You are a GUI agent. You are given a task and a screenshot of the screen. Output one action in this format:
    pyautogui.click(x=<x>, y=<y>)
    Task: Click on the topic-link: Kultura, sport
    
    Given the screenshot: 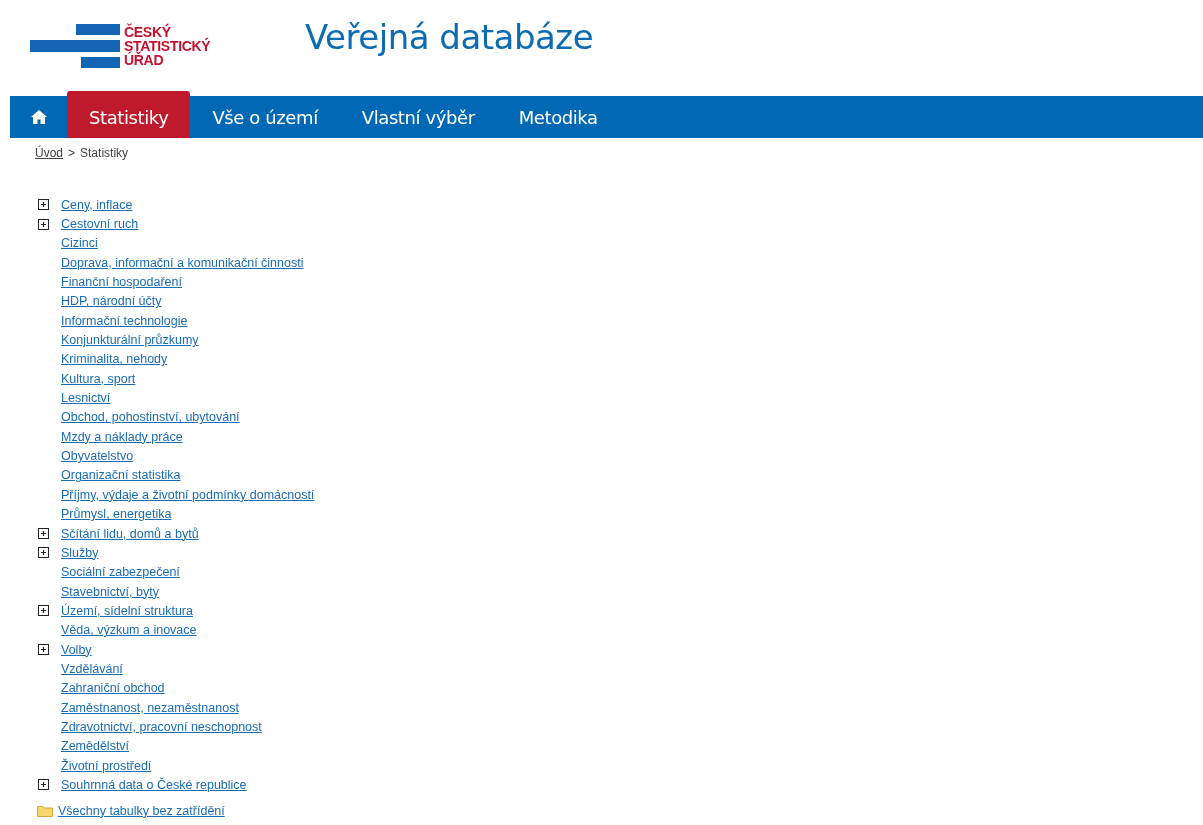 What is the action you would take?
    pyautogui.click(x=98, y=378)
    